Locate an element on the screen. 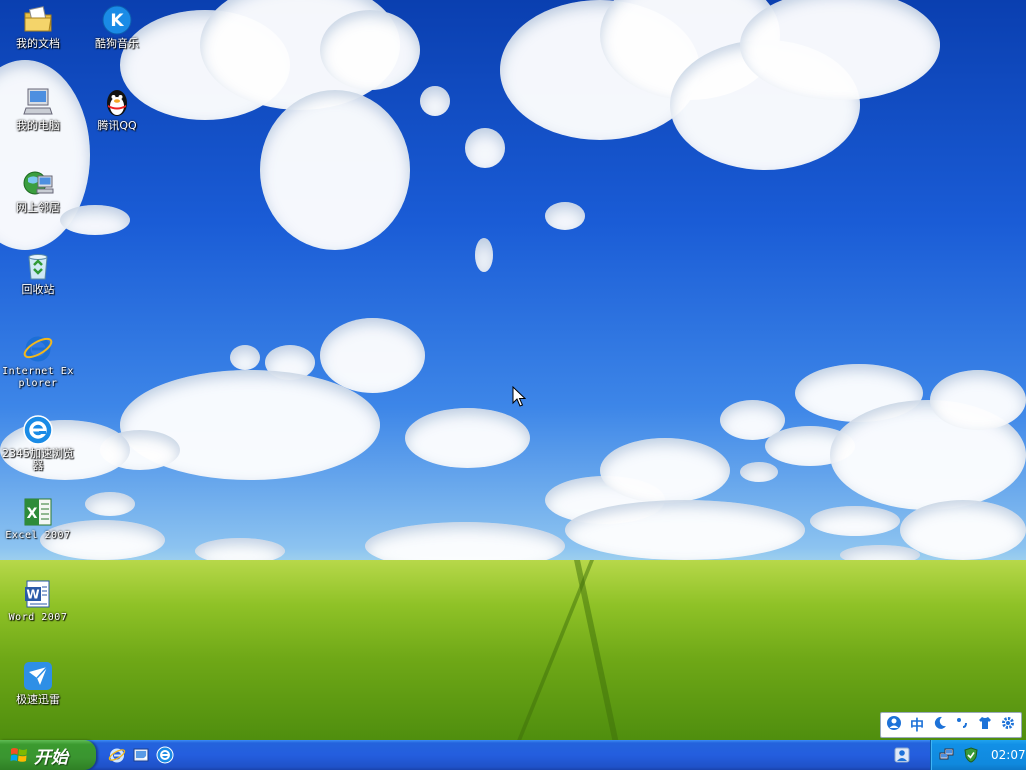  desktop-icon-xunlei: 极速迅雷 is located at coordinates (38, 683).